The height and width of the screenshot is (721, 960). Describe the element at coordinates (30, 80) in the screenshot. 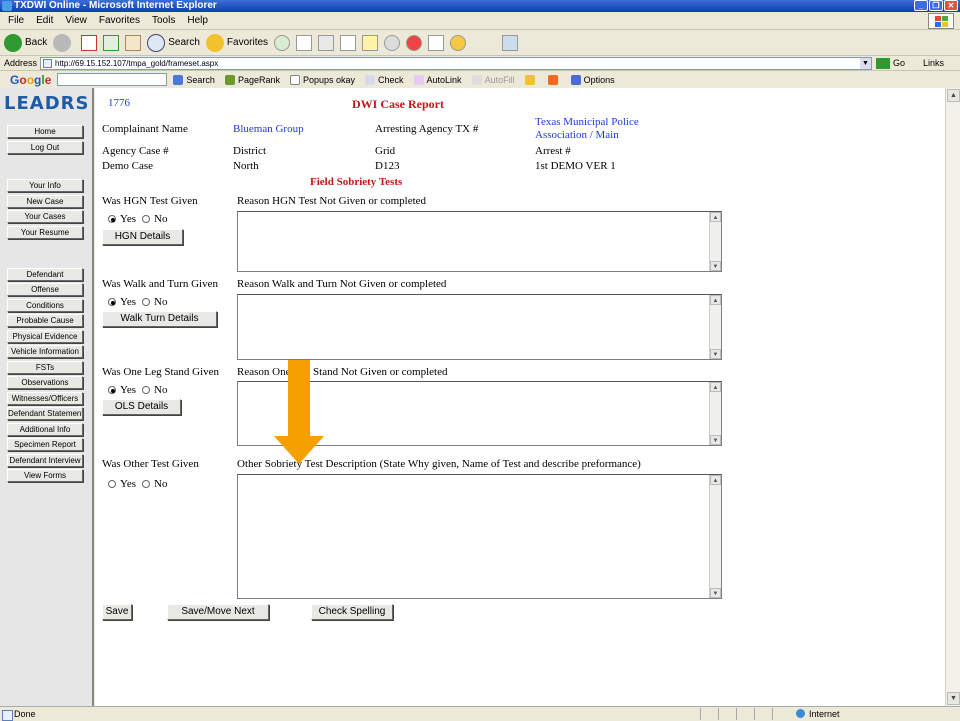

I see `google-logo: Google` at that location.